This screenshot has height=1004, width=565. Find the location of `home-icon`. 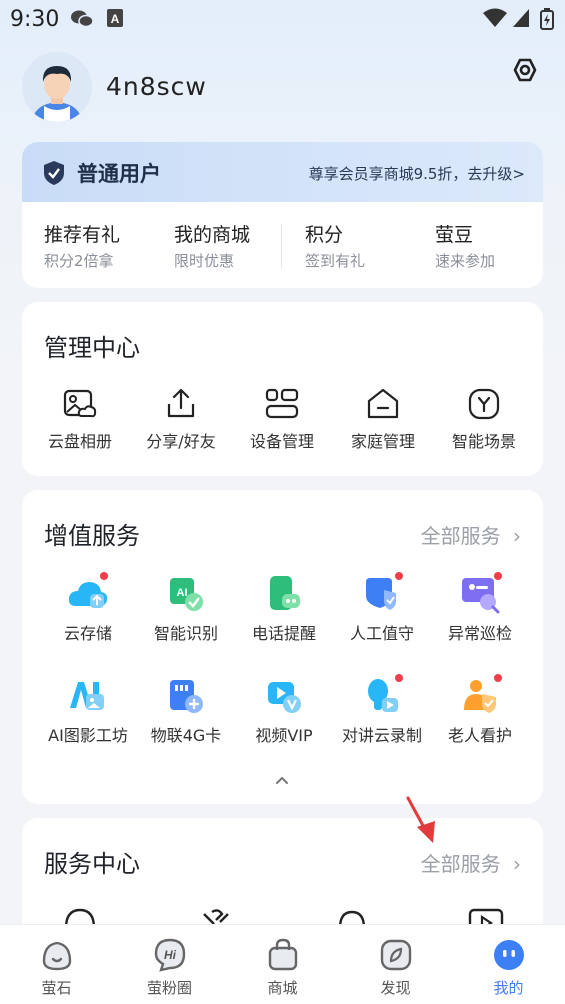

home-icon is located at coordinates (383, 403).